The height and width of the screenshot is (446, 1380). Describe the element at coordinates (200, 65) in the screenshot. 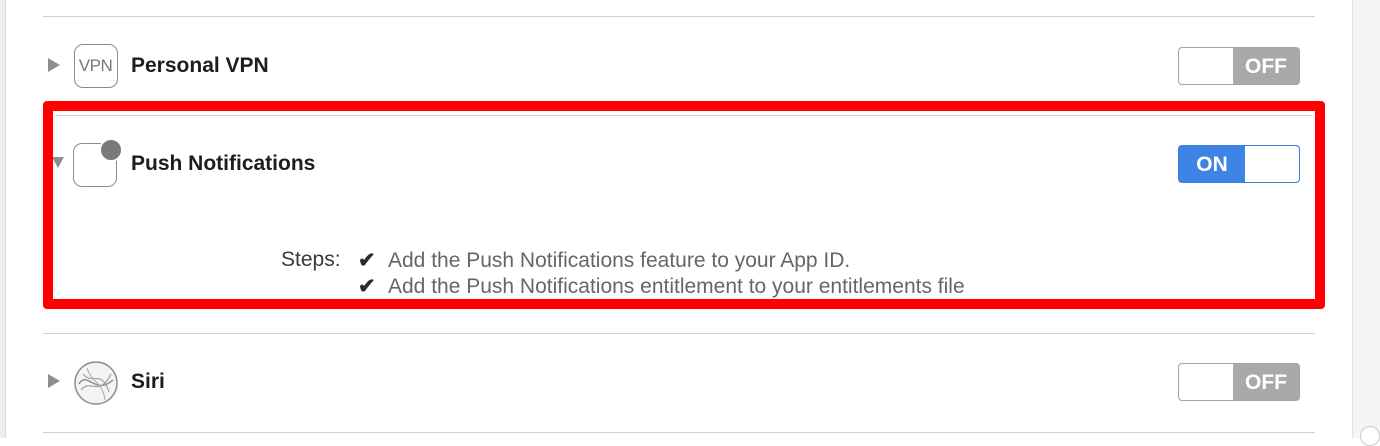

I see `capability-title: Personal VPN` at that location.